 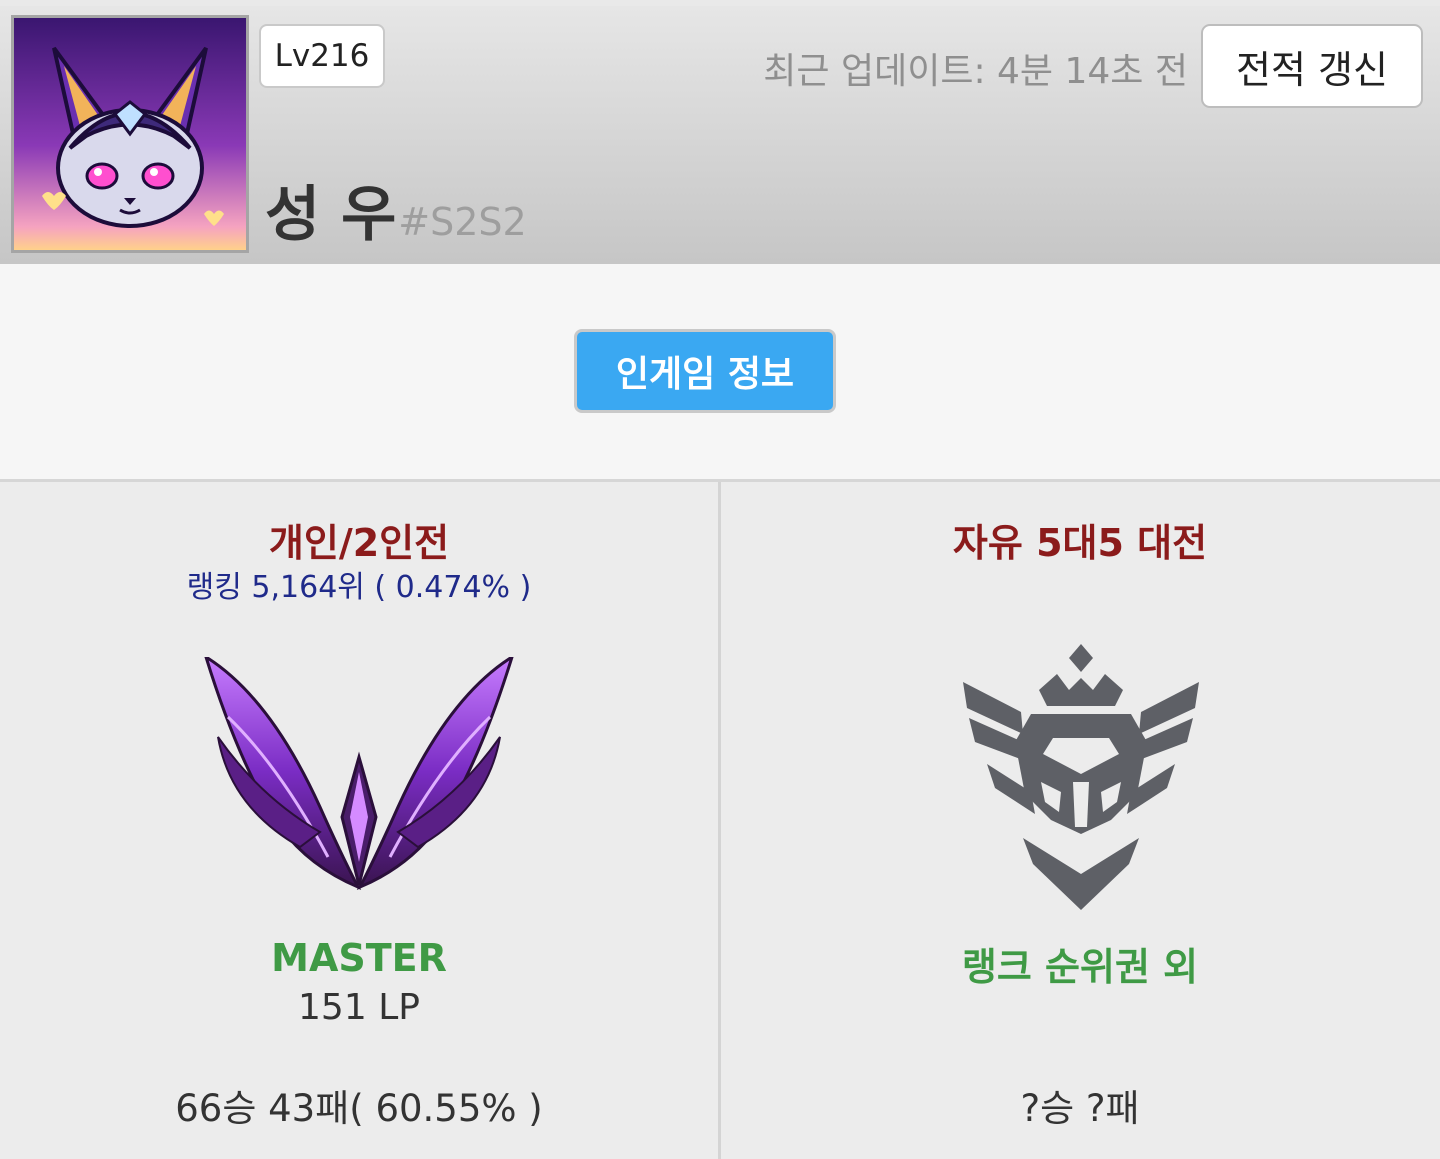 What do you see at coordinates (359, 1007) in the screenshot?
I see `solo-lp-text: 151 LP` at bounding box center [359, 1007].